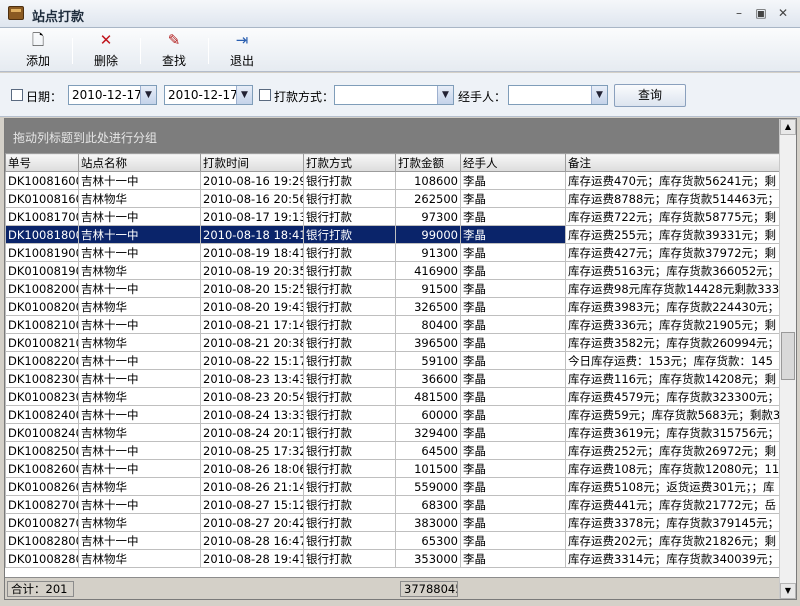  I want to click on cell-id: DK100823001, so click(42, 378).